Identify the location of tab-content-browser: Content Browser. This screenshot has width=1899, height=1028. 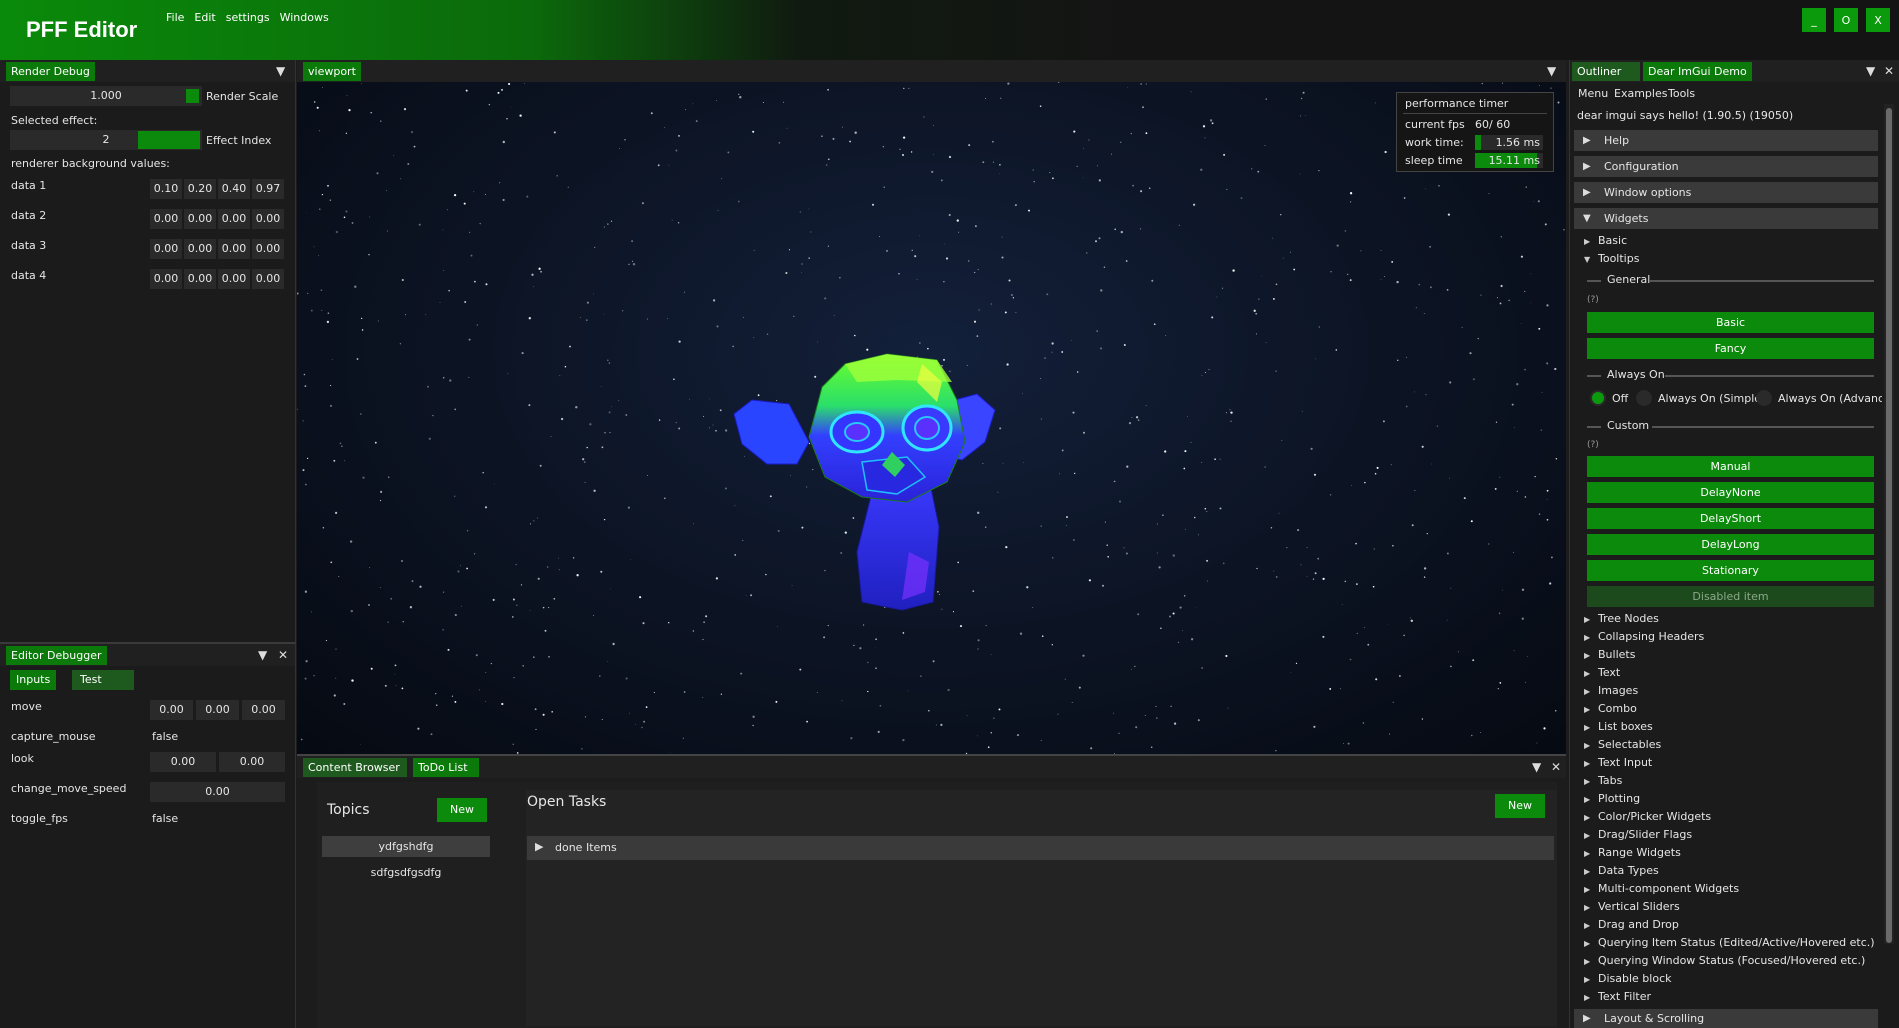
(355, 767).